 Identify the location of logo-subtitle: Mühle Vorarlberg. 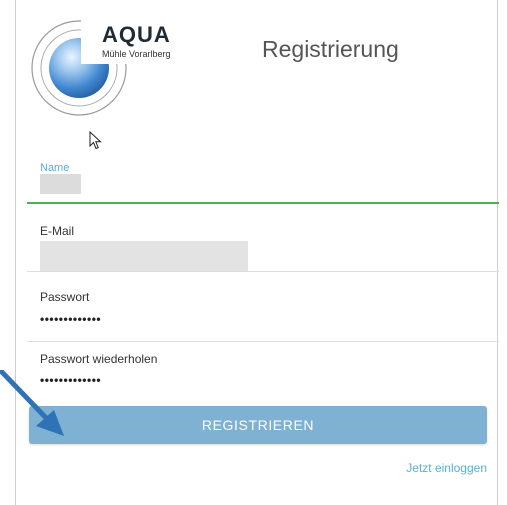
(136, 54).